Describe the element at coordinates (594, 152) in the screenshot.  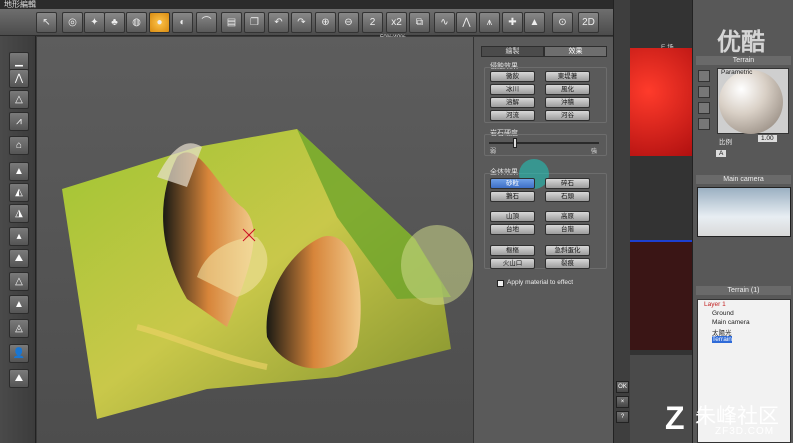
I see `rock-hardness-max: 強` at that location.